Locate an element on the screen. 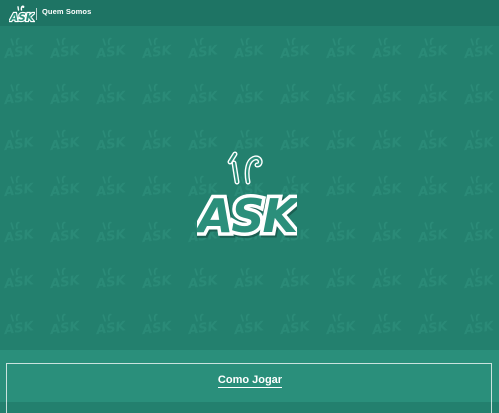 Image resolution: width=499 pixels, height=413 pixels. how-to-play-title: Como Jogar is located at coordinates (250, 381).